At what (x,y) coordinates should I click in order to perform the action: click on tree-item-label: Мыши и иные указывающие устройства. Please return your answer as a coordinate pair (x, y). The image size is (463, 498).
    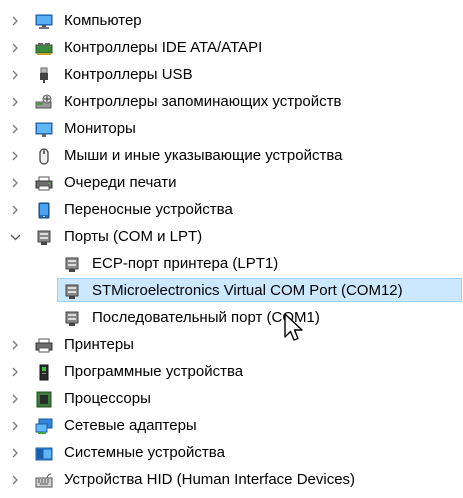
    Looking at the image, I should click on (203, 155).